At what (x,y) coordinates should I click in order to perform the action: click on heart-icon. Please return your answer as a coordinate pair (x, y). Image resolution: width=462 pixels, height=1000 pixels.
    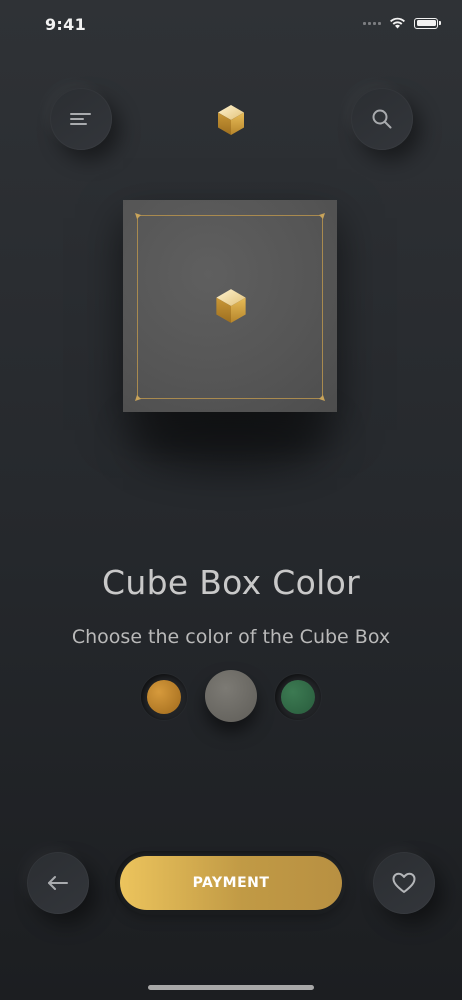
    Looking at the image, I should click on (404, 882).